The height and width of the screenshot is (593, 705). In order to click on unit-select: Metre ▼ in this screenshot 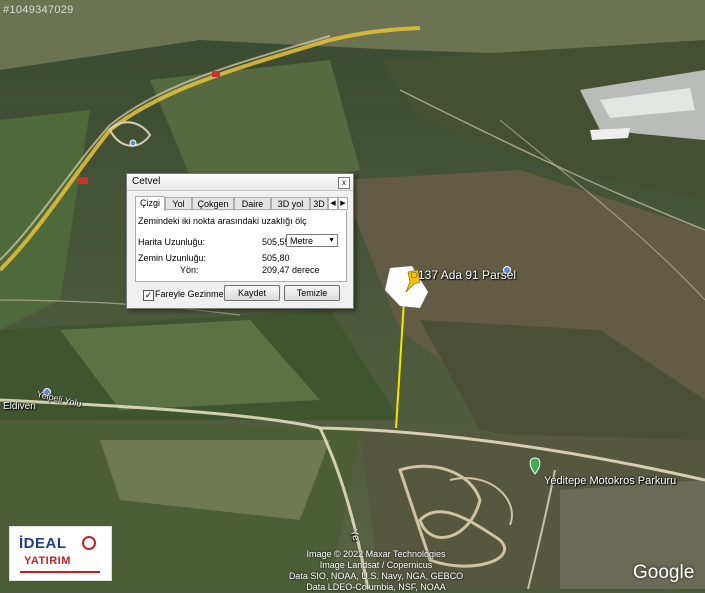, I will do `click(312, 240)`.